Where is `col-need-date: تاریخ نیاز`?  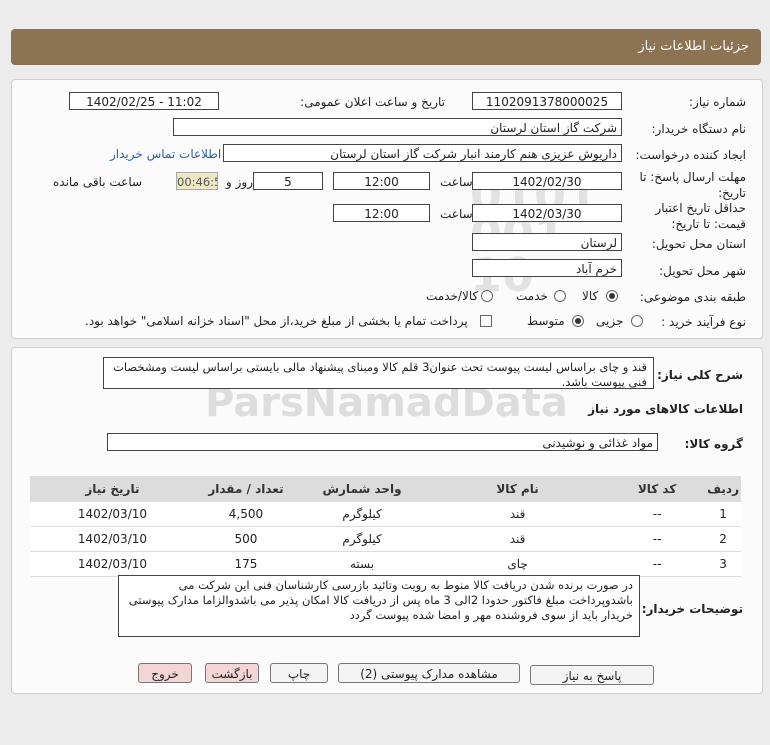 col-need-date: تاریخ نیاز is located at coordinates (112, 489).